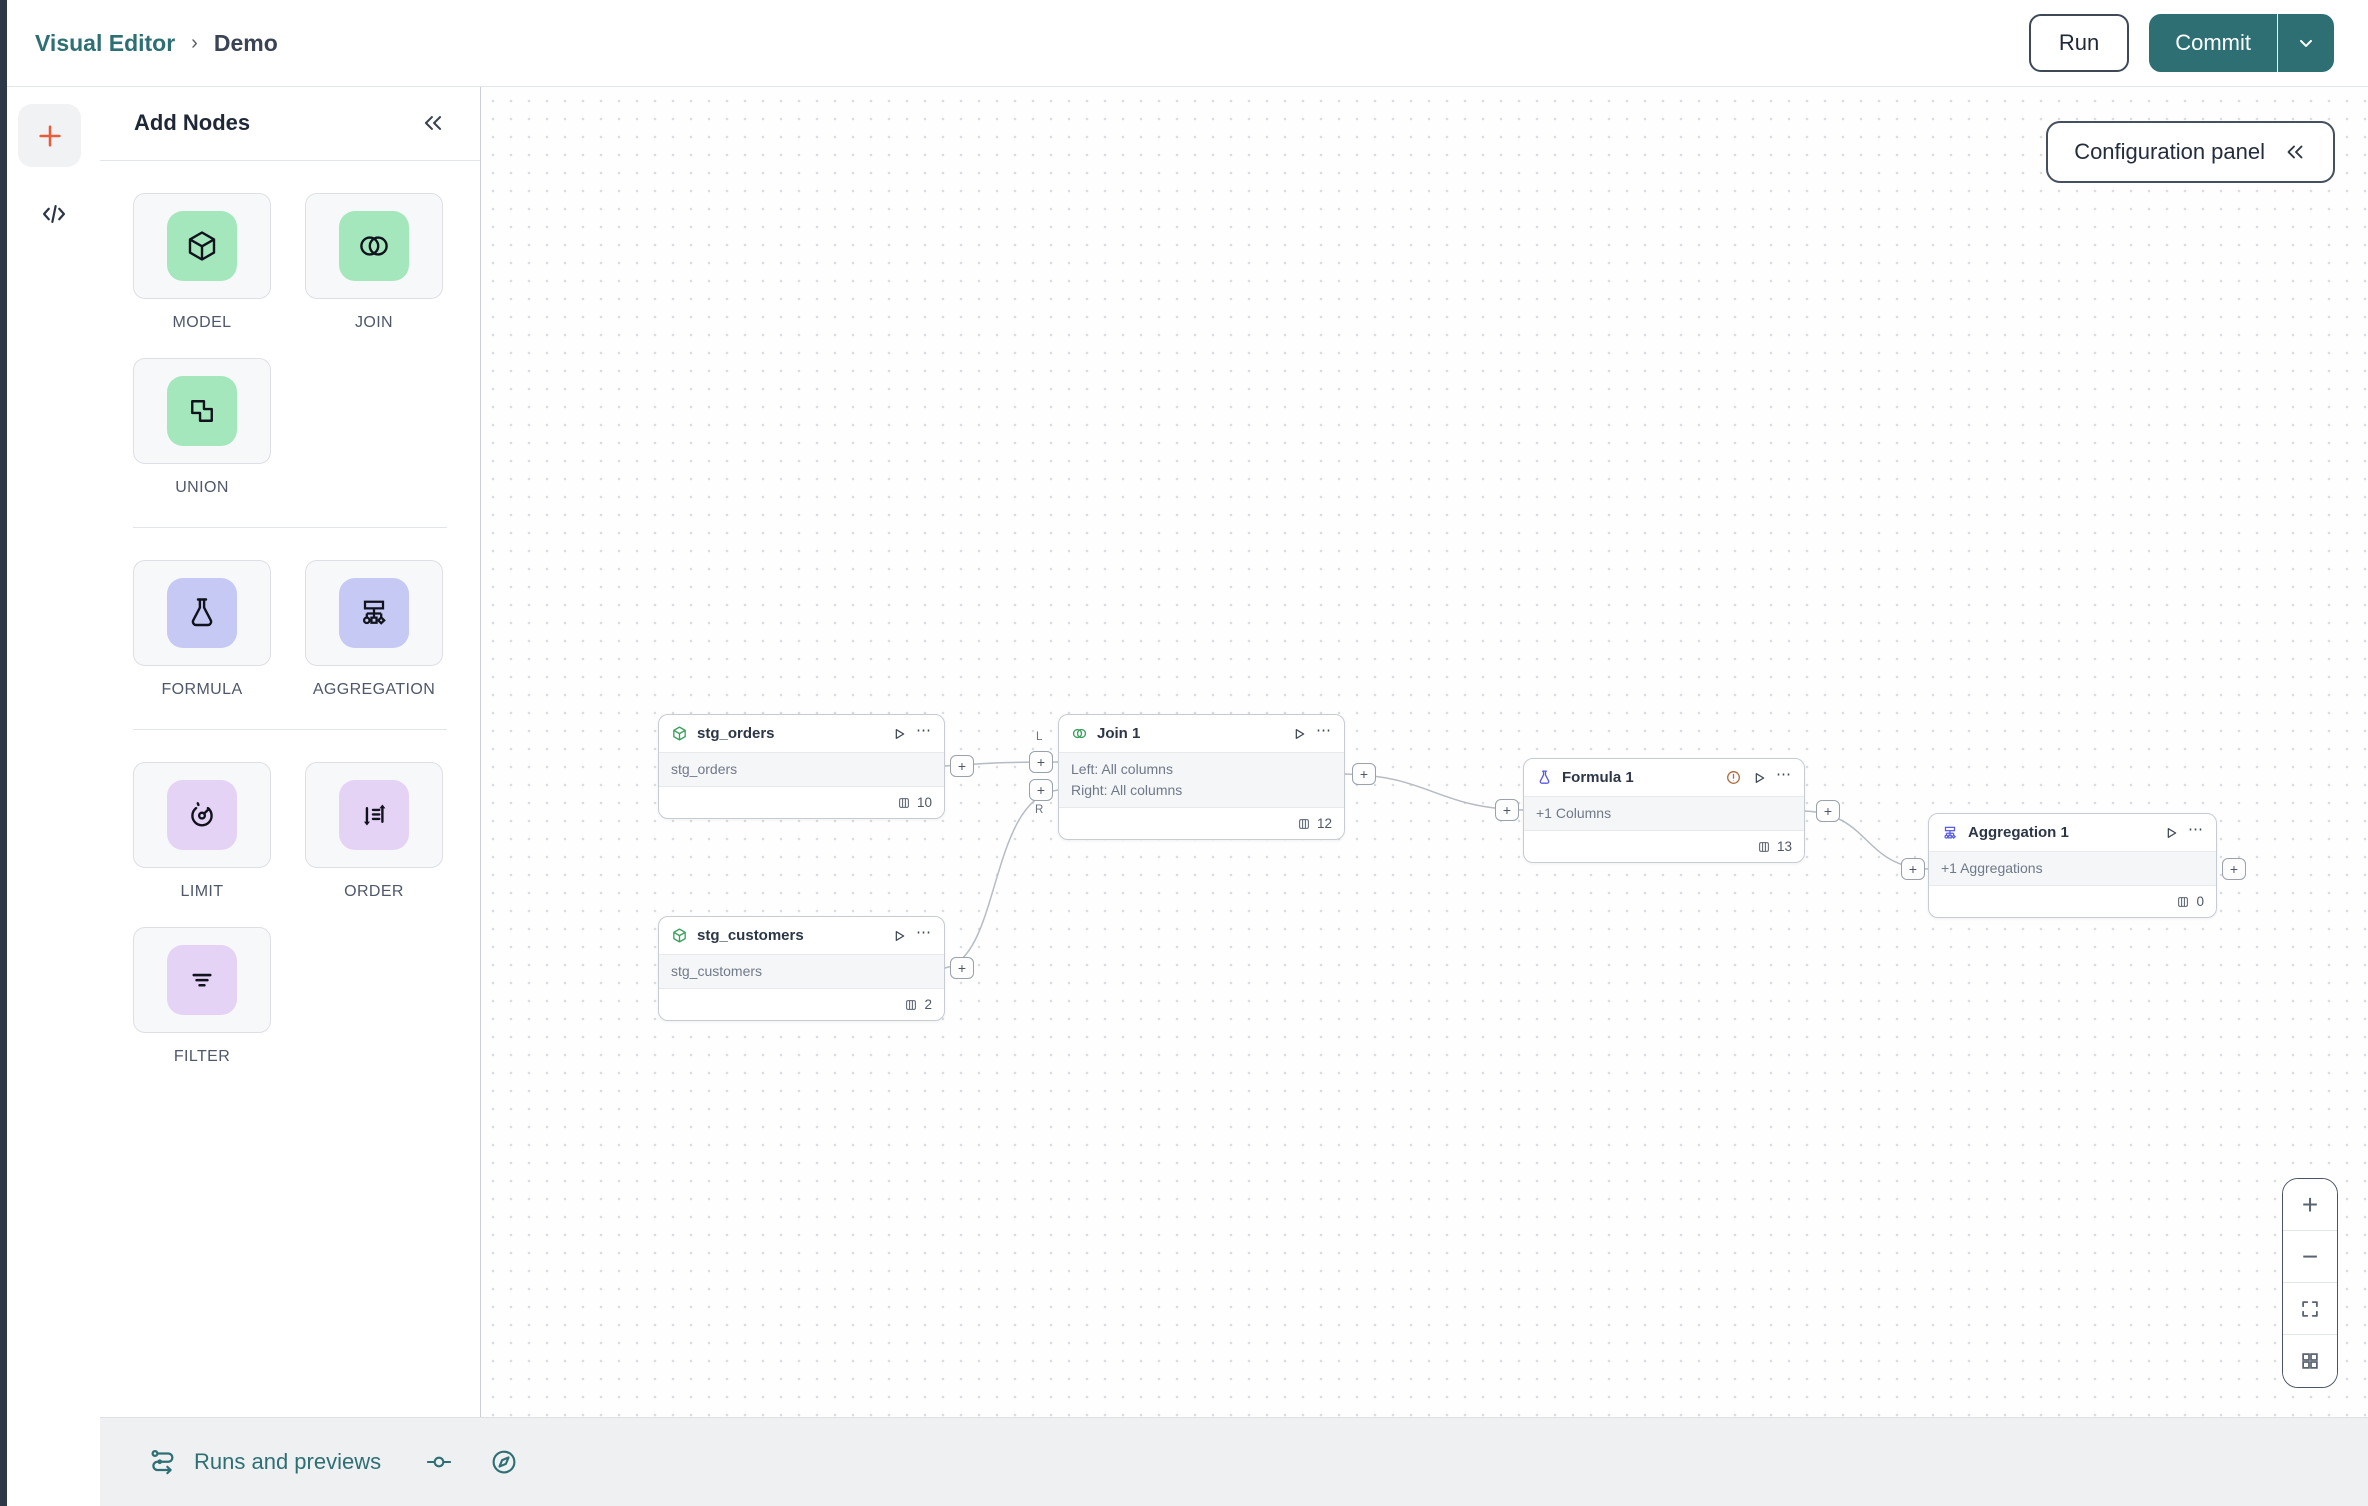  What do you see at coordinates (1201, 733) in the screenshot?
I see `node-header: Join 1 ⋯` at bounding box center [1201, 733].